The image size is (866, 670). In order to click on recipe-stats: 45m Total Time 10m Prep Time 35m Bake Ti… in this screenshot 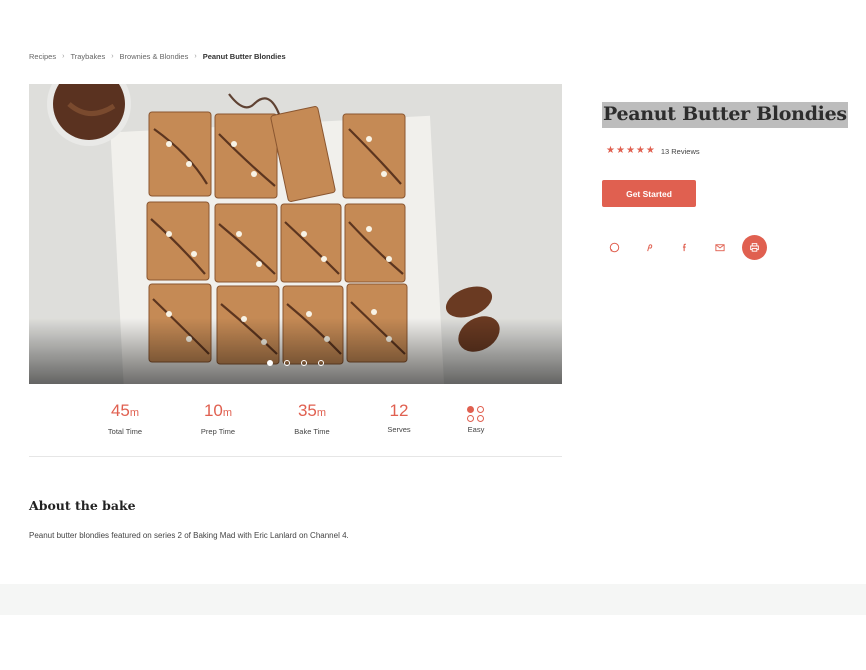, I will do `click(295, 420)`.